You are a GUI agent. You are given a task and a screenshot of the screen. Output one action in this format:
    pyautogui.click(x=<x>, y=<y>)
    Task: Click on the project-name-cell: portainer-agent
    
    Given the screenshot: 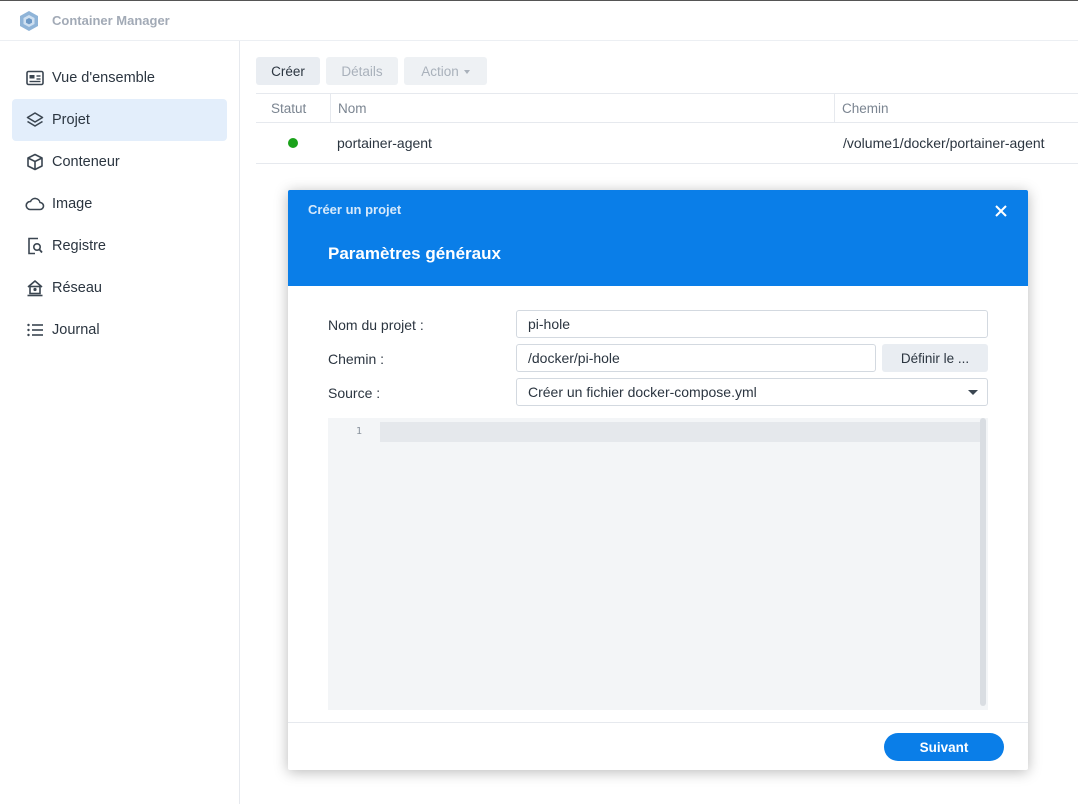 What is the action you would take?
    pyautogui.click(x=384, y=143)
    